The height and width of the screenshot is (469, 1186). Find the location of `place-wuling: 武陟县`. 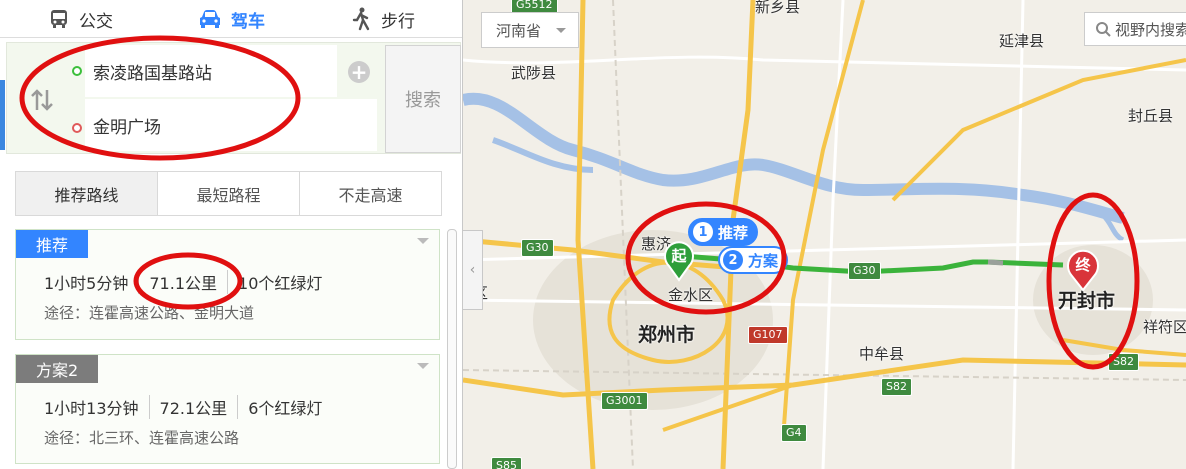

place-wuling: 武陟县 is located at coordinates (534, 73).